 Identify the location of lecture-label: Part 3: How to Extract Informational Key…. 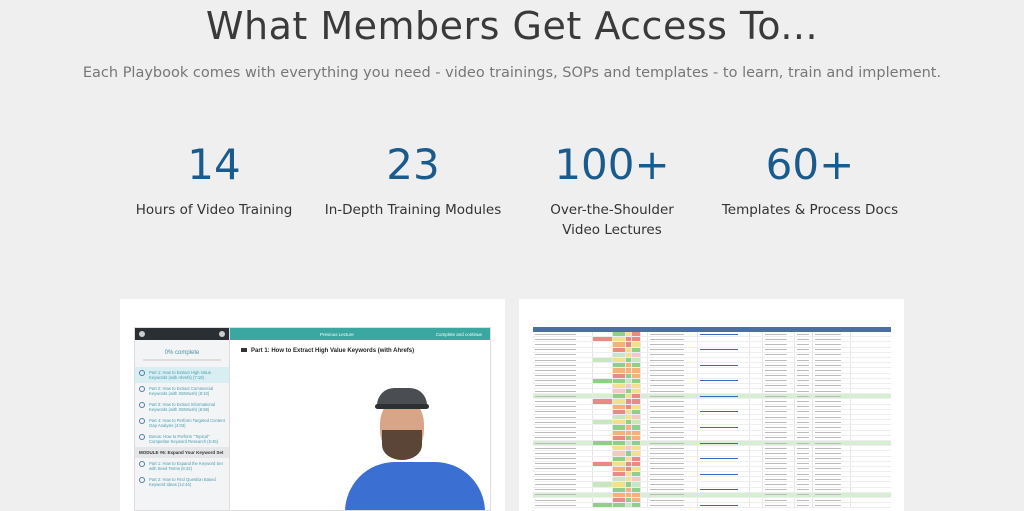
(182, 407).